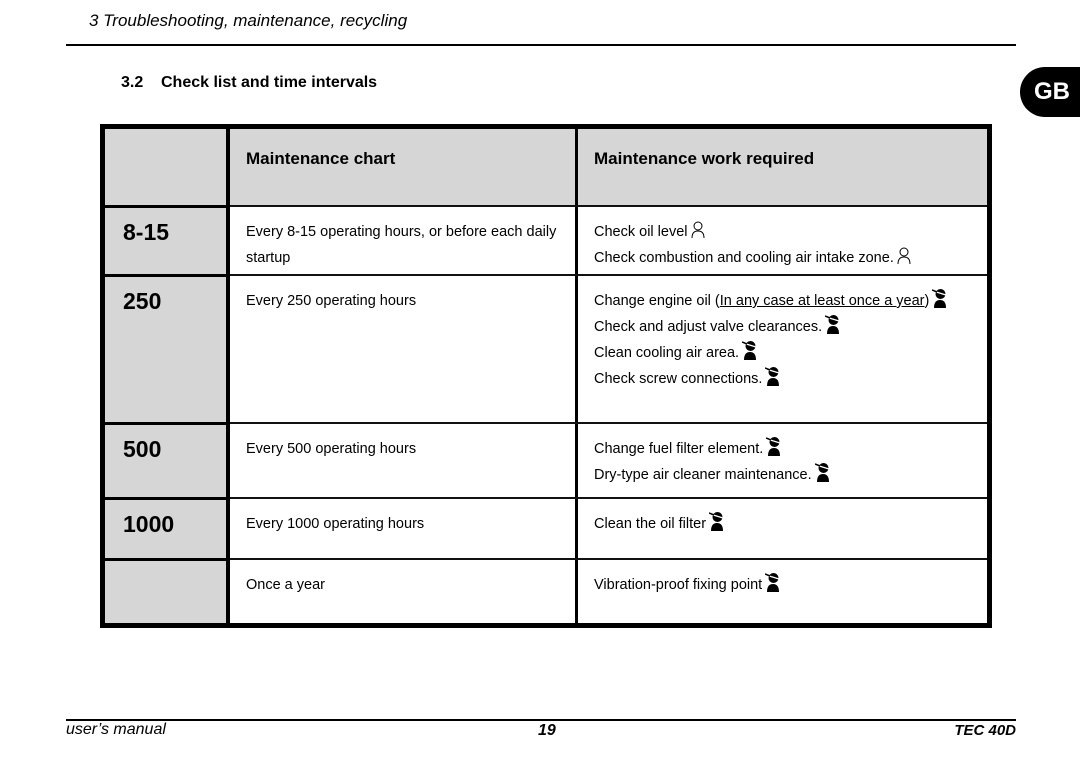  Describe the element at coordinates (704, 158) in the screenshot. I see `header-maintenance-work: Maintenance work required` at that location.